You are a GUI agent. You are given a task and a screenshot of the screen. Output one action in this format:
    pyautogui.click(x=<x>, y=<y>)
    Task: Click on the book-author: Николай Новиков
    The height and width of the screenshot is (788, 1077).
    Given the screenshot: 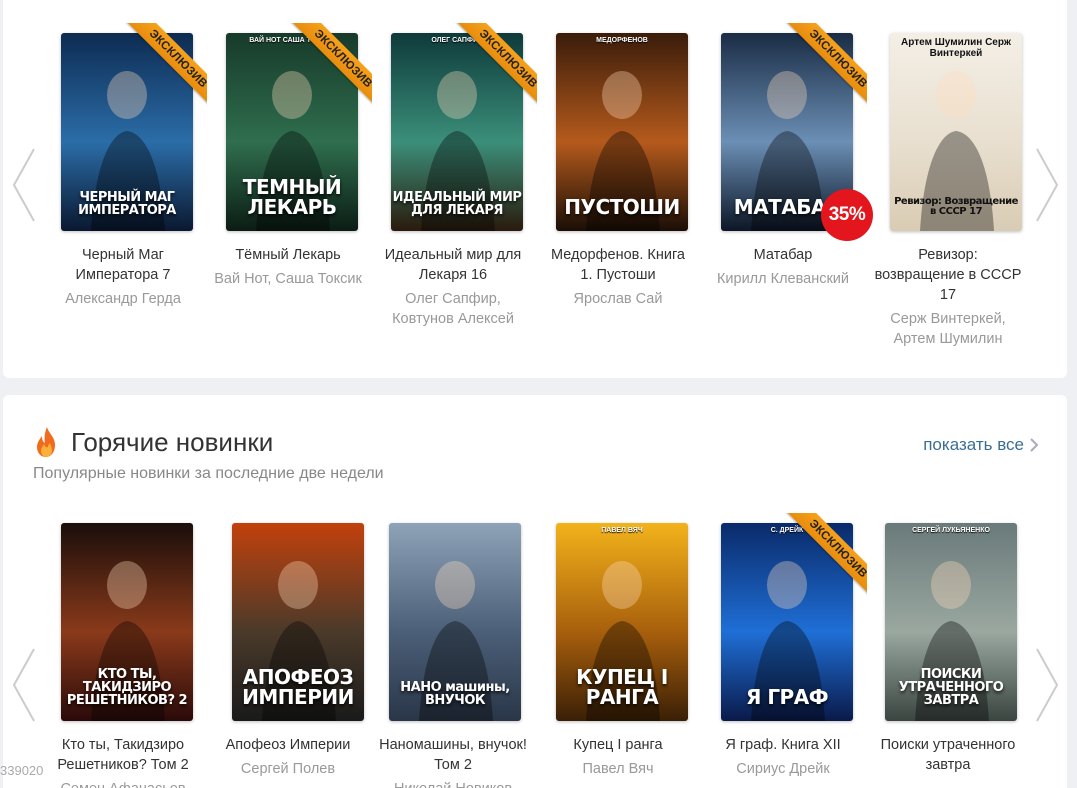 What is the action you would take?
    pyautogui.click(x=453, y=783)
    